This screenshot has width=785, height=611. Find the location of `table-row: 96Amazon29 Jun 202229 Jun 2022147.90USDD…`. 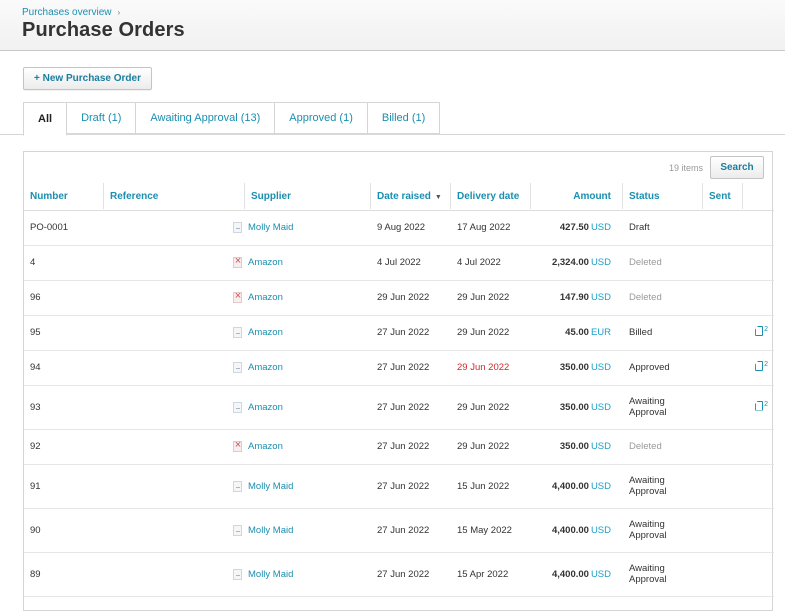

table-row: 96Amazon29 Jun 202229 Jun 2022147.90USDD… is located at coordinates (399, 298).